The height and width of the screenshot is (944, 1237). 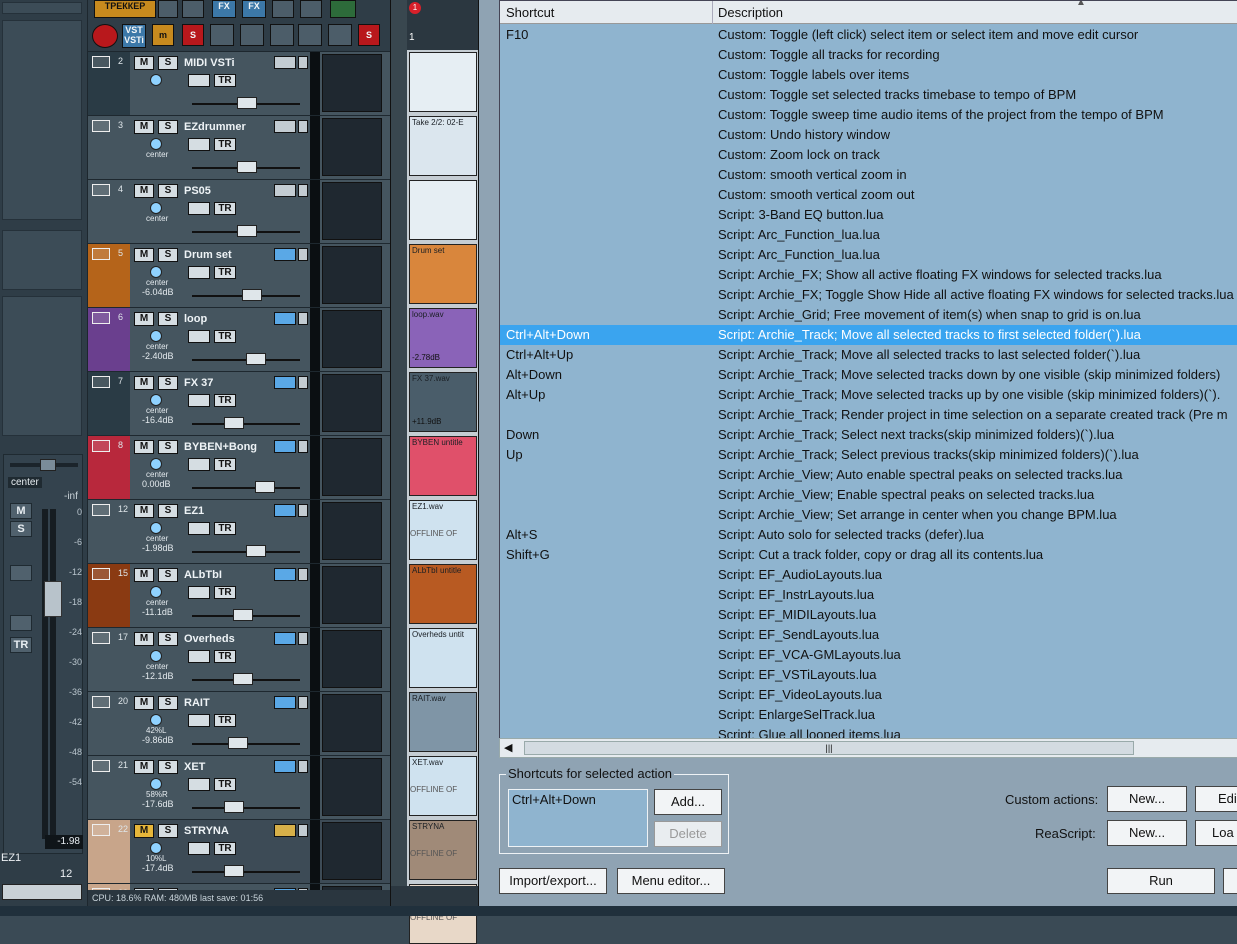 What do you see at coordinates (239, 212) in the screenshot?
I see `track-row: 4 M S PS05 center TR` at bounding box center [239, 212].